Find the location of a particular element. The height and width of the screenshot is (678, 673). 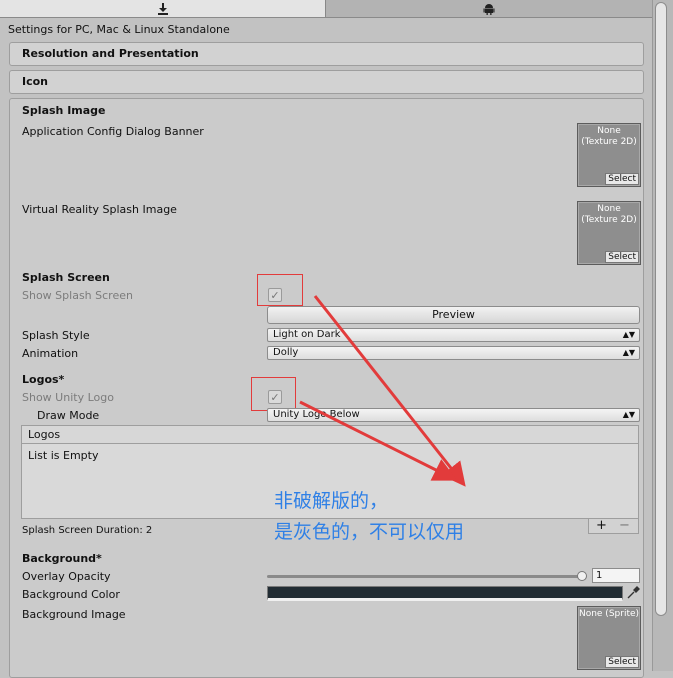

annotation-text-line1: 非破解版的， is located at coordinates (331, 501).